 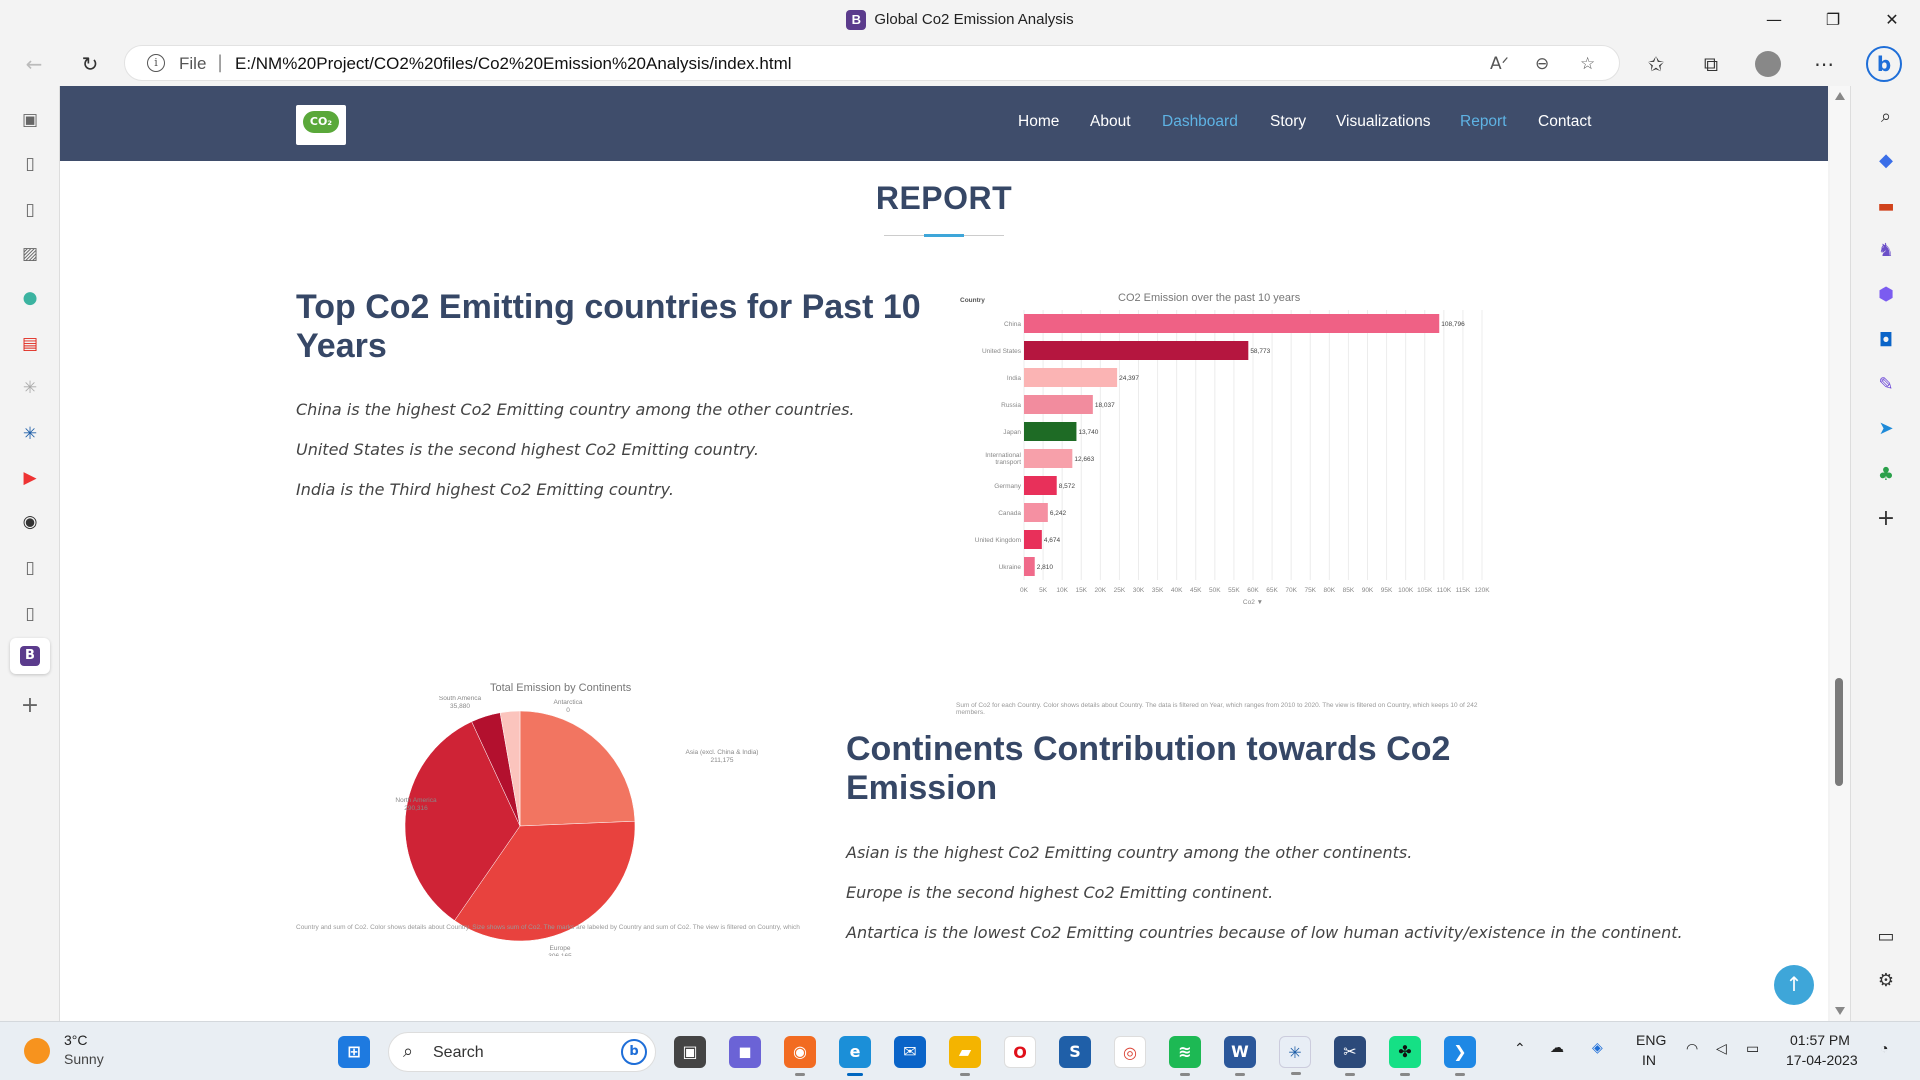 What do you see at coordinates (1886, 161) in the screenshot?
I see `shopping-tag-icon: ◆` at bounding box center [1886, 161].